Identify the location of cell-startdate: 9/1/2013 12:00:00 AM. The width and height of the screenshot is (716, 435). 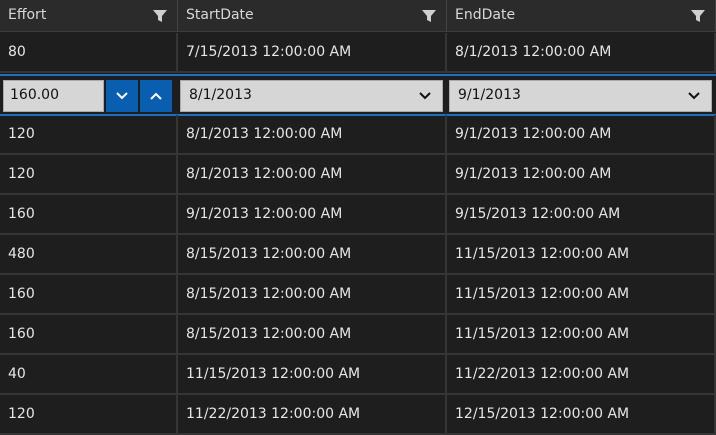
(312, 214).